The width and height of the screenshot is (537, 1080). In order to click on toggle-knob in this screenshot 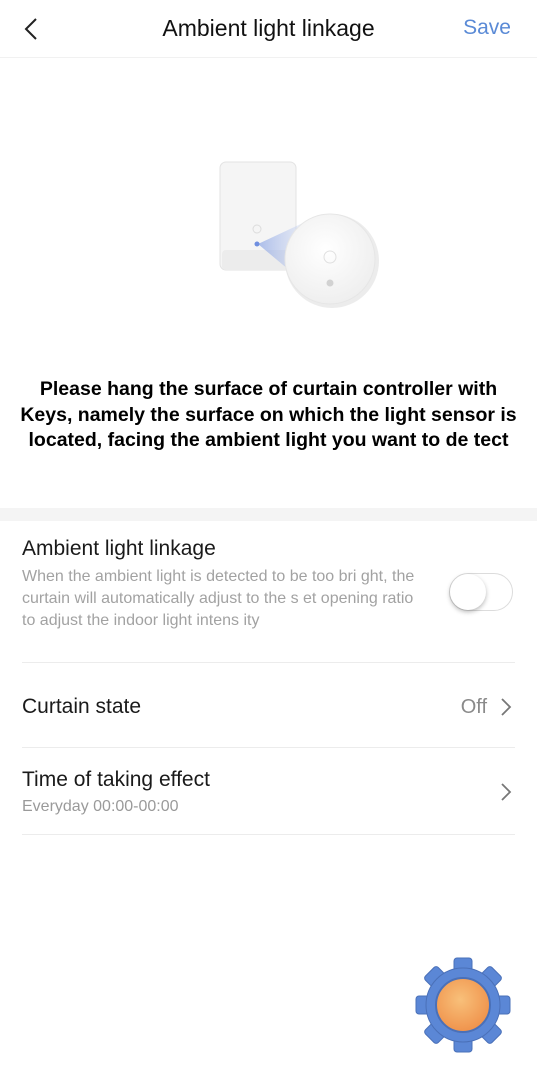, I will do `click(468, 592)`.